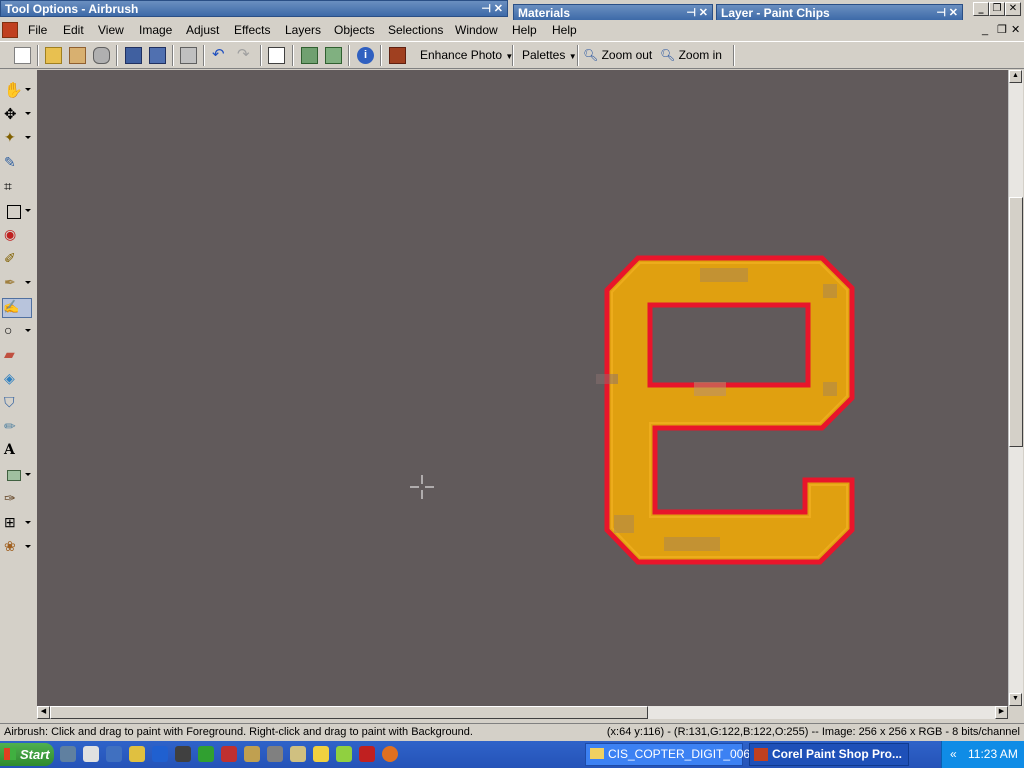 The width and height of the screenshot is (1024, 768). I want to click on magic-wand-icon: ✦, so click(13, 138).